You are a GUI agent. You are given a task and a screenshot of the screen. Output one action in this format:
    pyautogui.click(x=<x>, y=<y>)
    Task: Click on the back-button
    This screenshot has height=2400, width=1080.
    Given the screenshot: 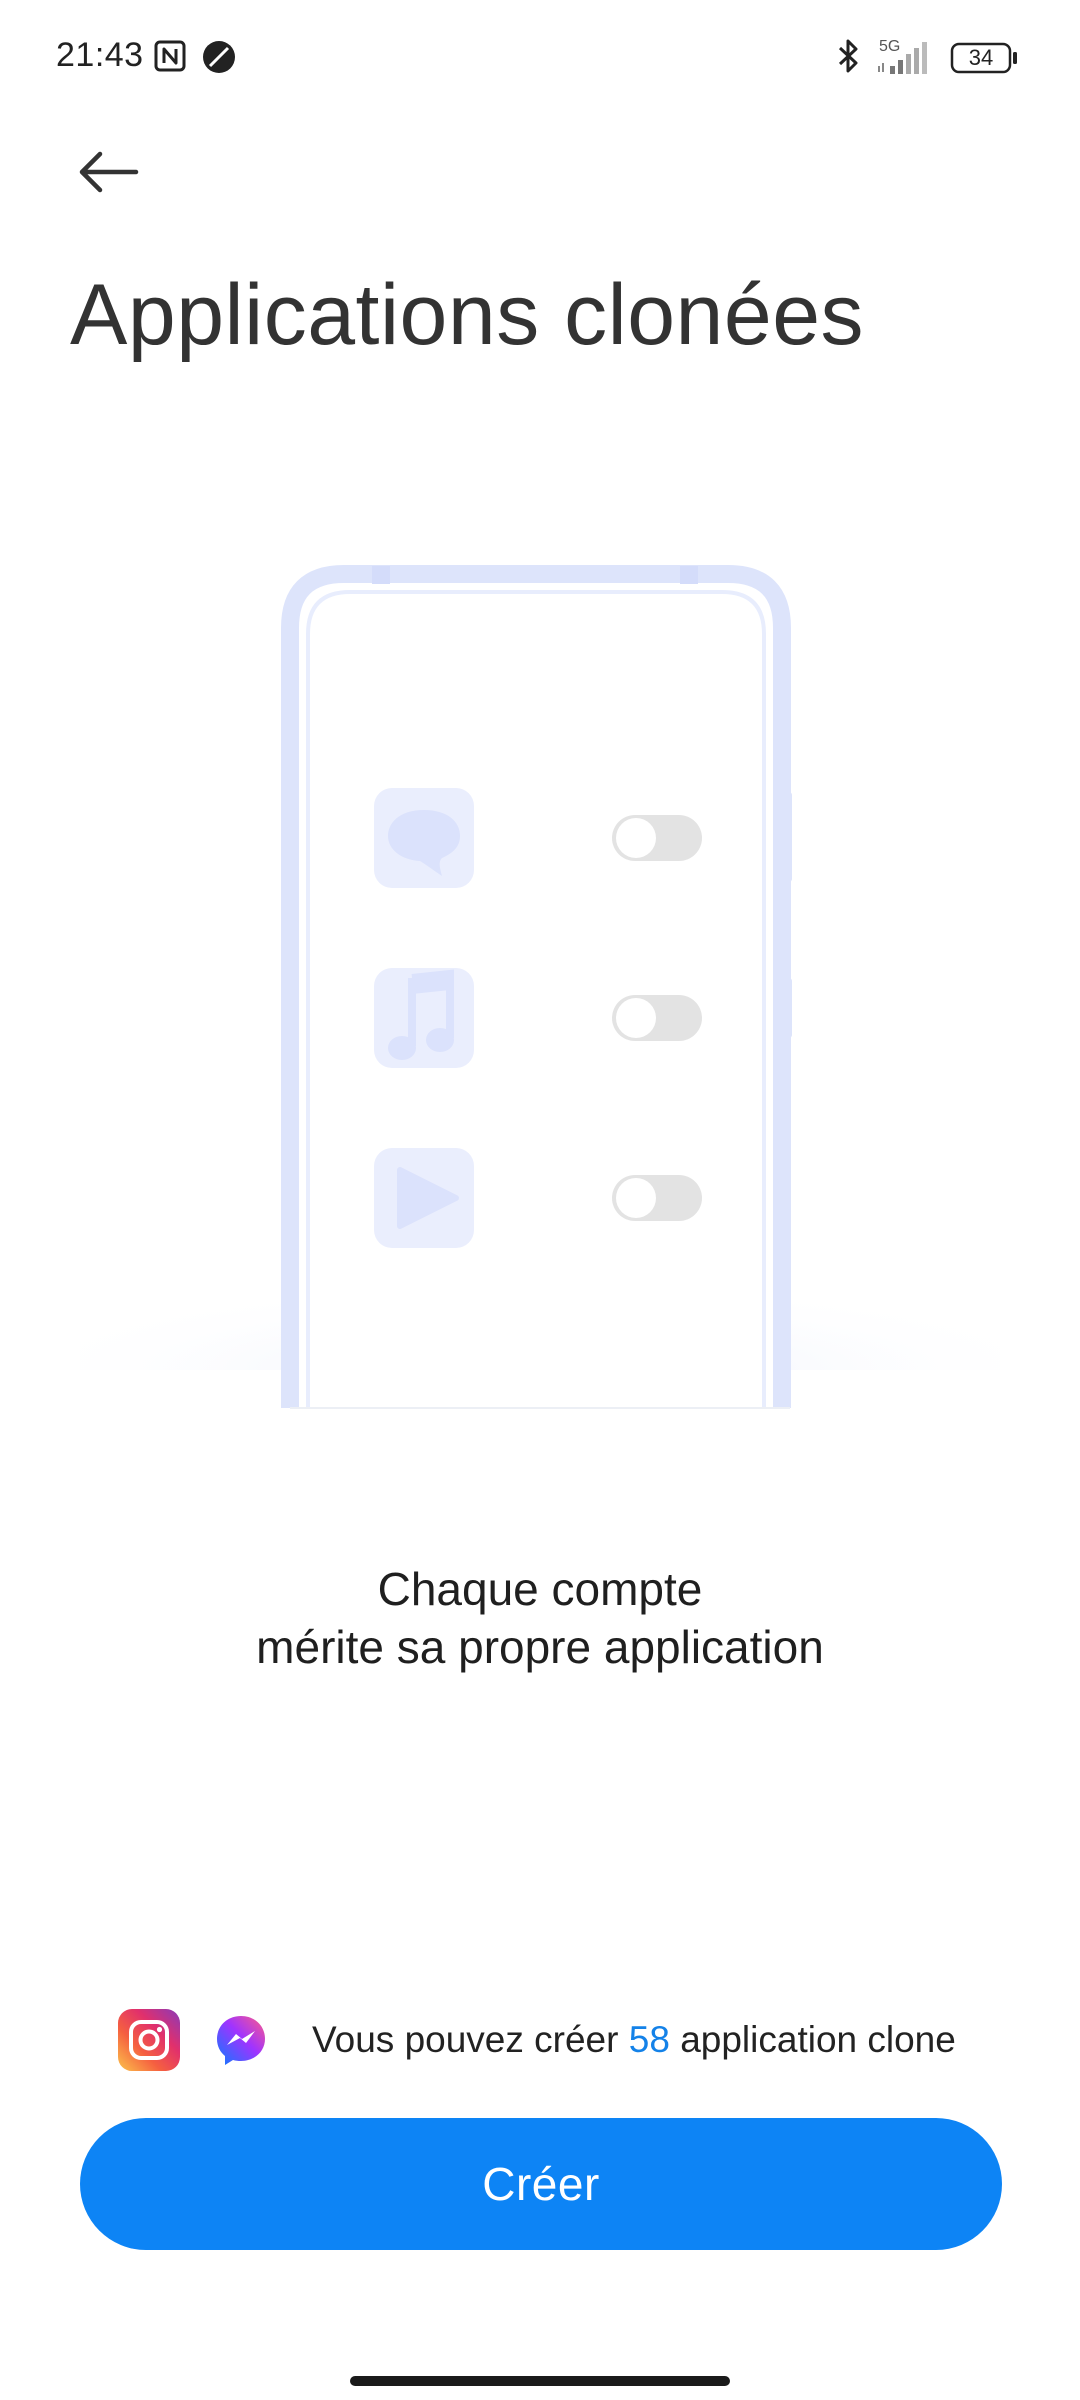 What is the action you would take?
    pyautogui.click(x=108, y=172)
    